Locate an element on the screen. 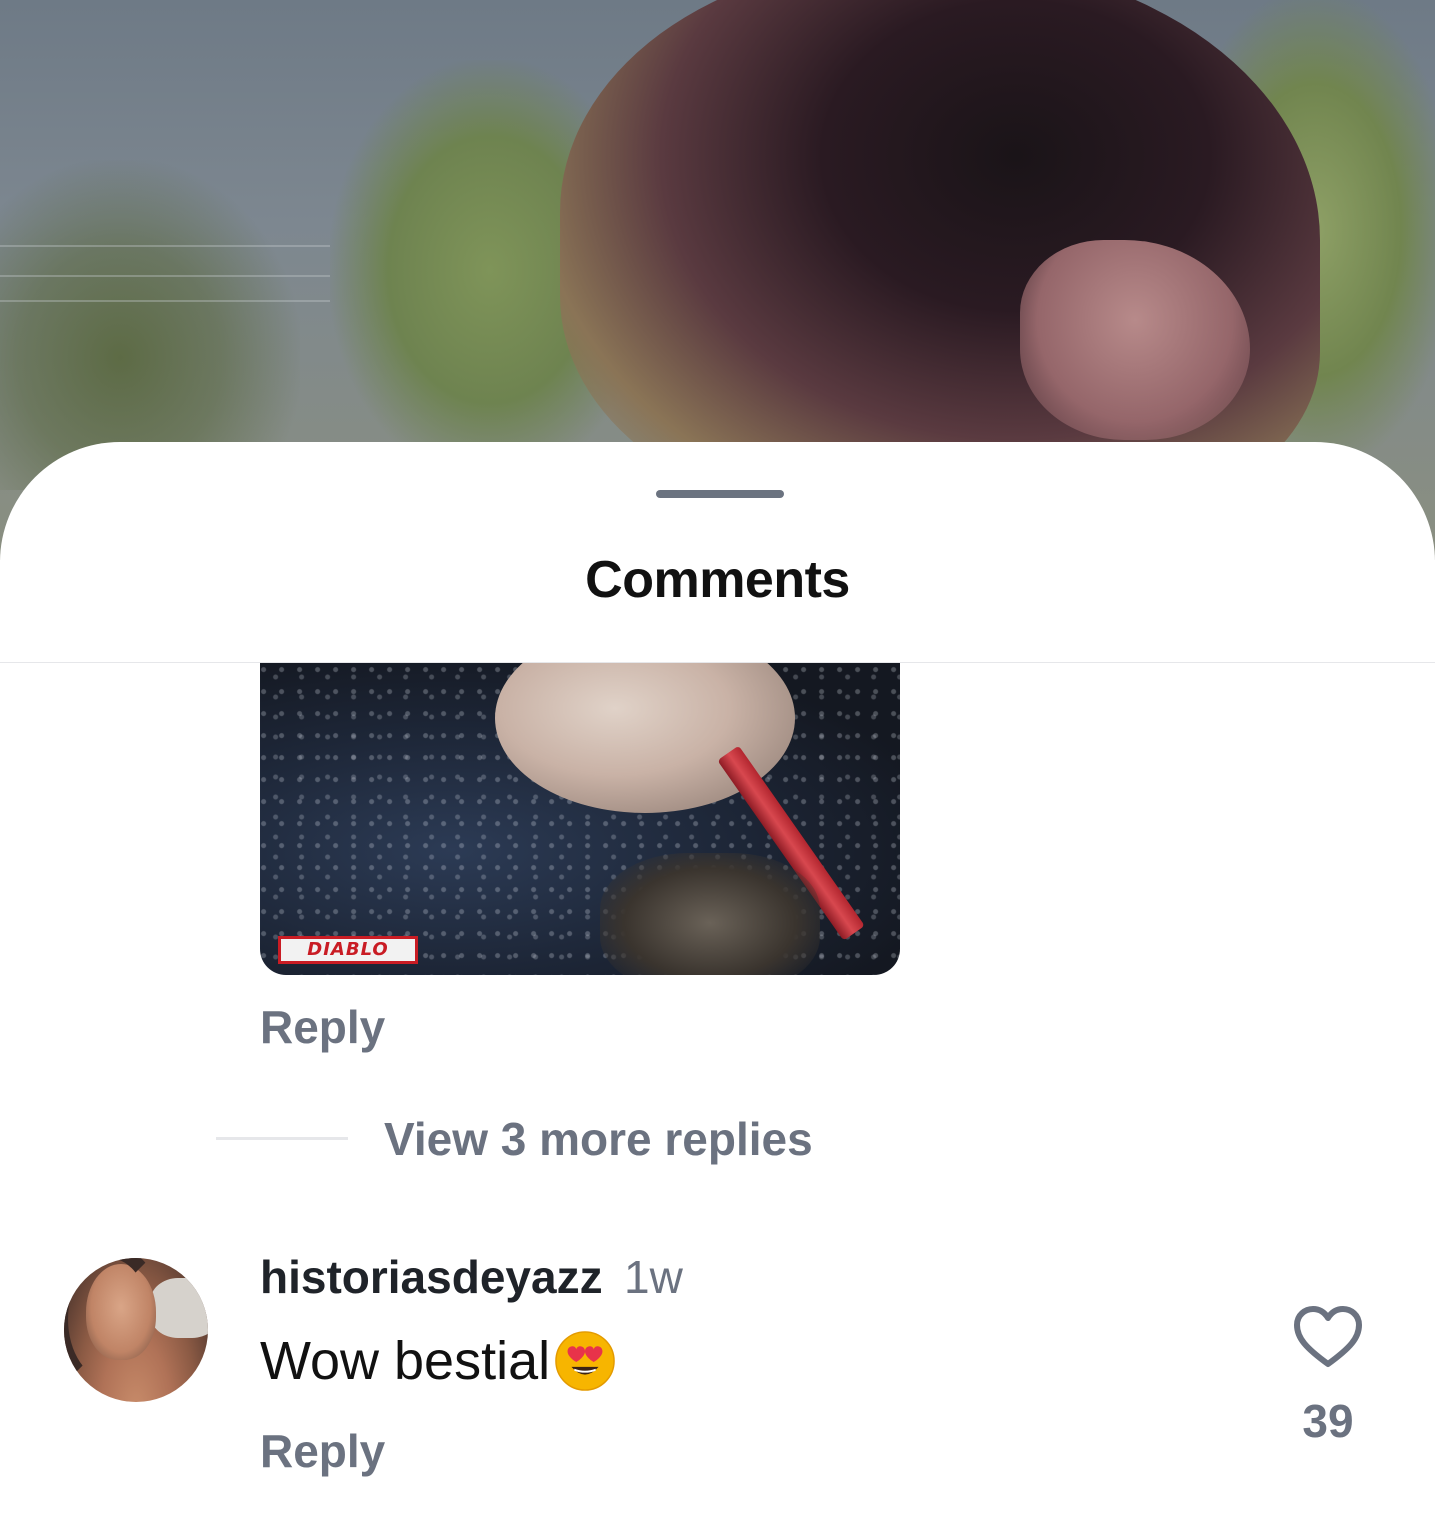  comment-text-content: Wow bestial is located at coordinates (405, 1361).